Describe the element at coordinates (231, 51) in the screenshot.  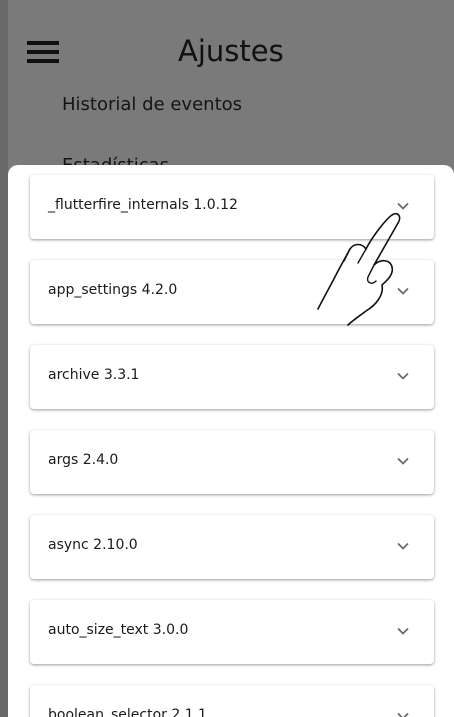
I see `page-title: Ajustes` at that location.